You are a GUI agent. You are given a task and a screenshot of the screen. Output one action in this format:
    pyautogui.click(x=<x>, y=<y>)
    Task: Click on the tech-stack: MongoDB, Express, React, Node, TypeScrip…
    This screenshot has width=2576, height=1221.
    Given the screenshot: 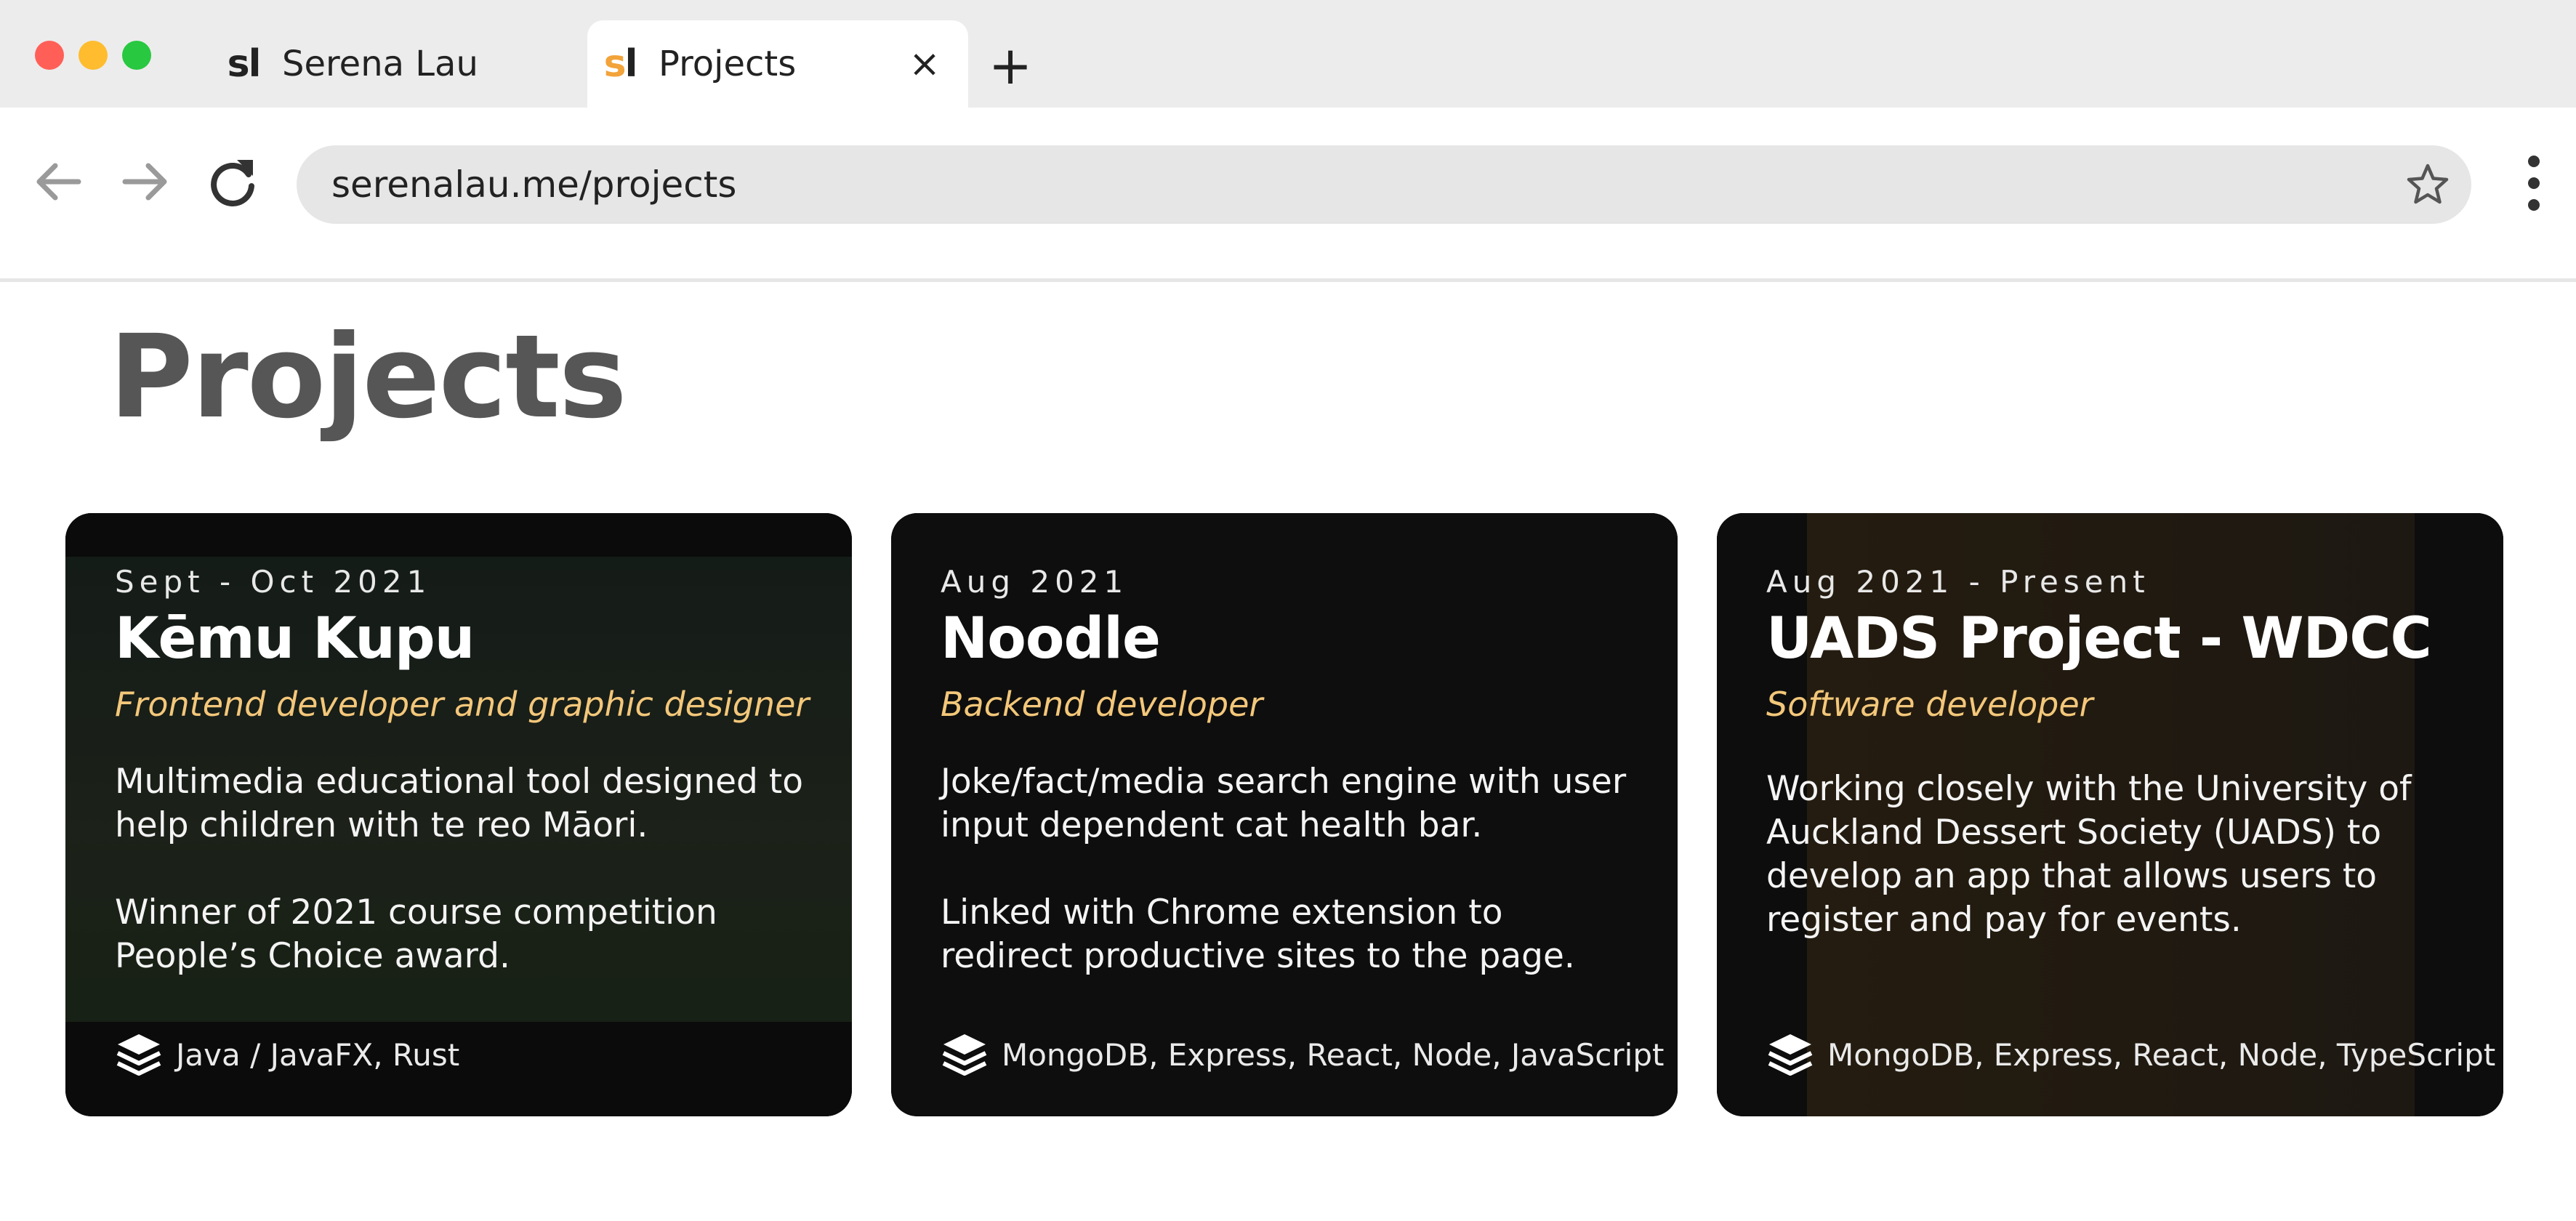 What is the action you would take?
    pyautogui.click(x=2130, y=1054)
    